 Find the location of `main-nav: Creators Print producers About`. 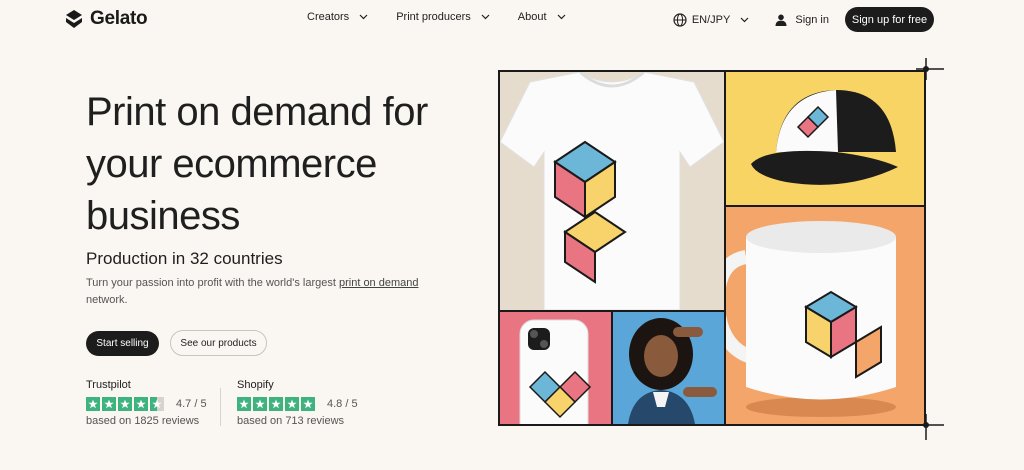

main-nav: Creators Print producers About is located at coordinates (450, 17).